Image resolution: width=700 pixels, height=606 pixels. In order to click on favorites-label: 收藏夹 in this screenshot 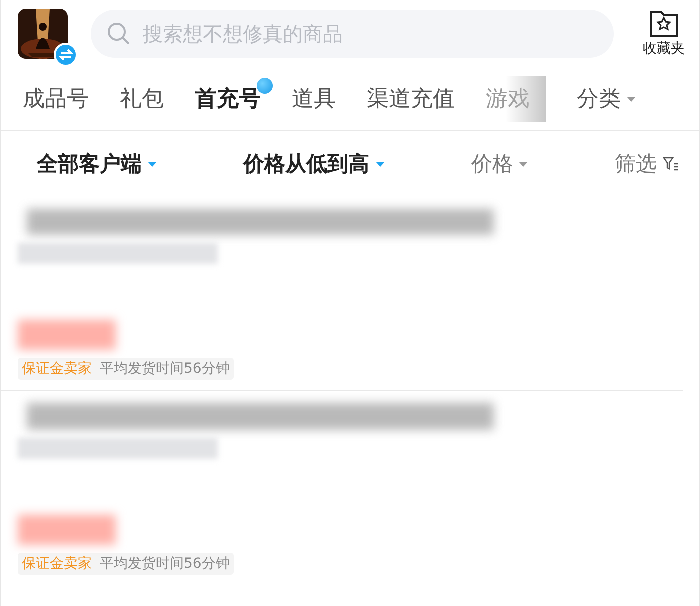, I will do `click(664, 49)`.